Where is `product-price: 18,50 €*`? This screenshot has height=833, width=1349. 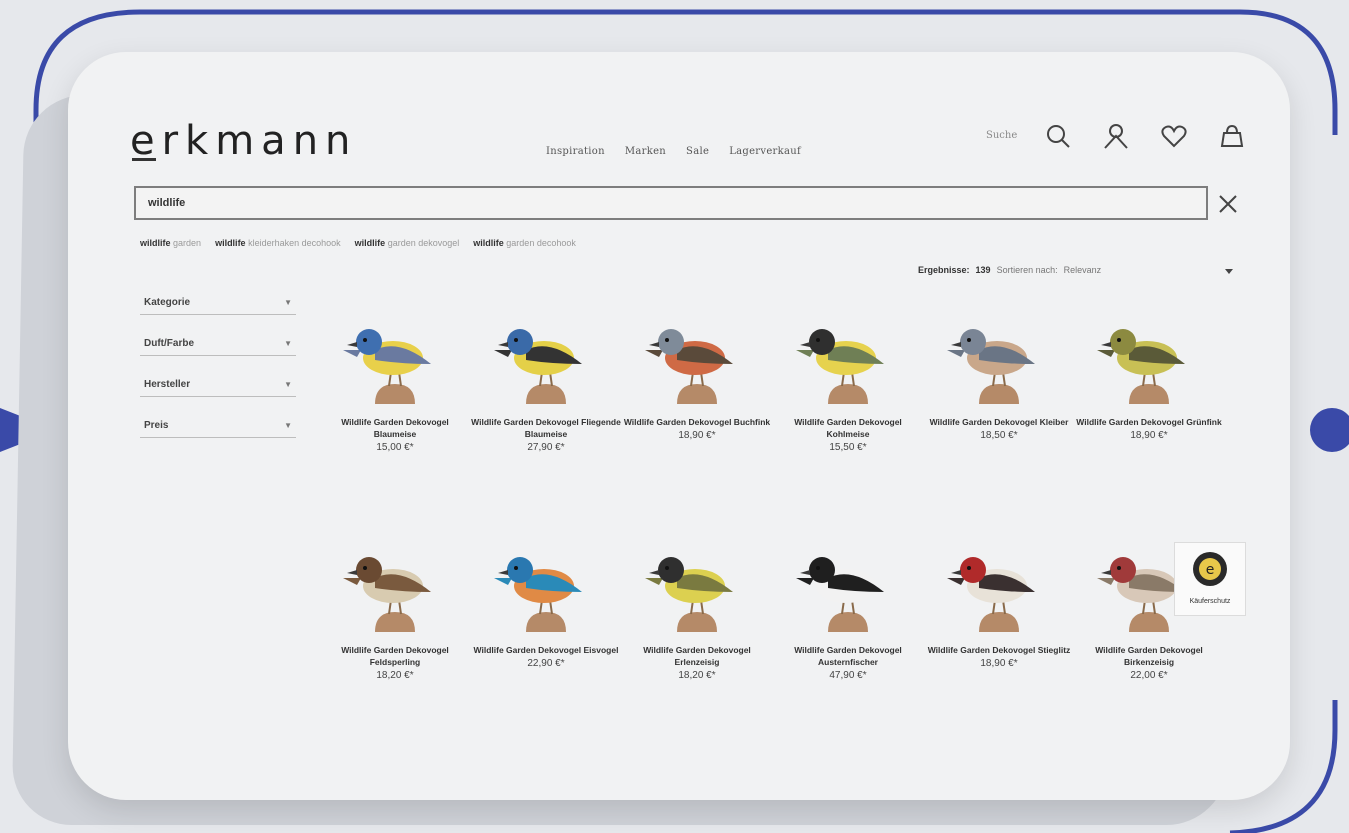 product-price: 18,50 €* is located at coordinates (999, 435).